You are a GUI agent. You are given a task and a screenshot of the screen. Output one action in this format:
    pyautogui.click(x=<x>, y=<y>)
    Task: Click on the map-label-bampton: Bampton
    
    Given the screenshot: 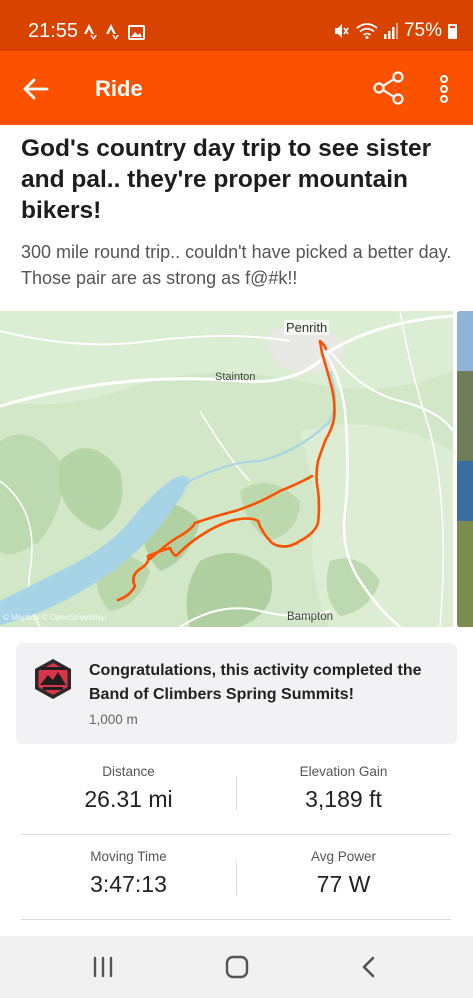 What is the action you would take?
    pyautogui.click(x=310, y=617)
    